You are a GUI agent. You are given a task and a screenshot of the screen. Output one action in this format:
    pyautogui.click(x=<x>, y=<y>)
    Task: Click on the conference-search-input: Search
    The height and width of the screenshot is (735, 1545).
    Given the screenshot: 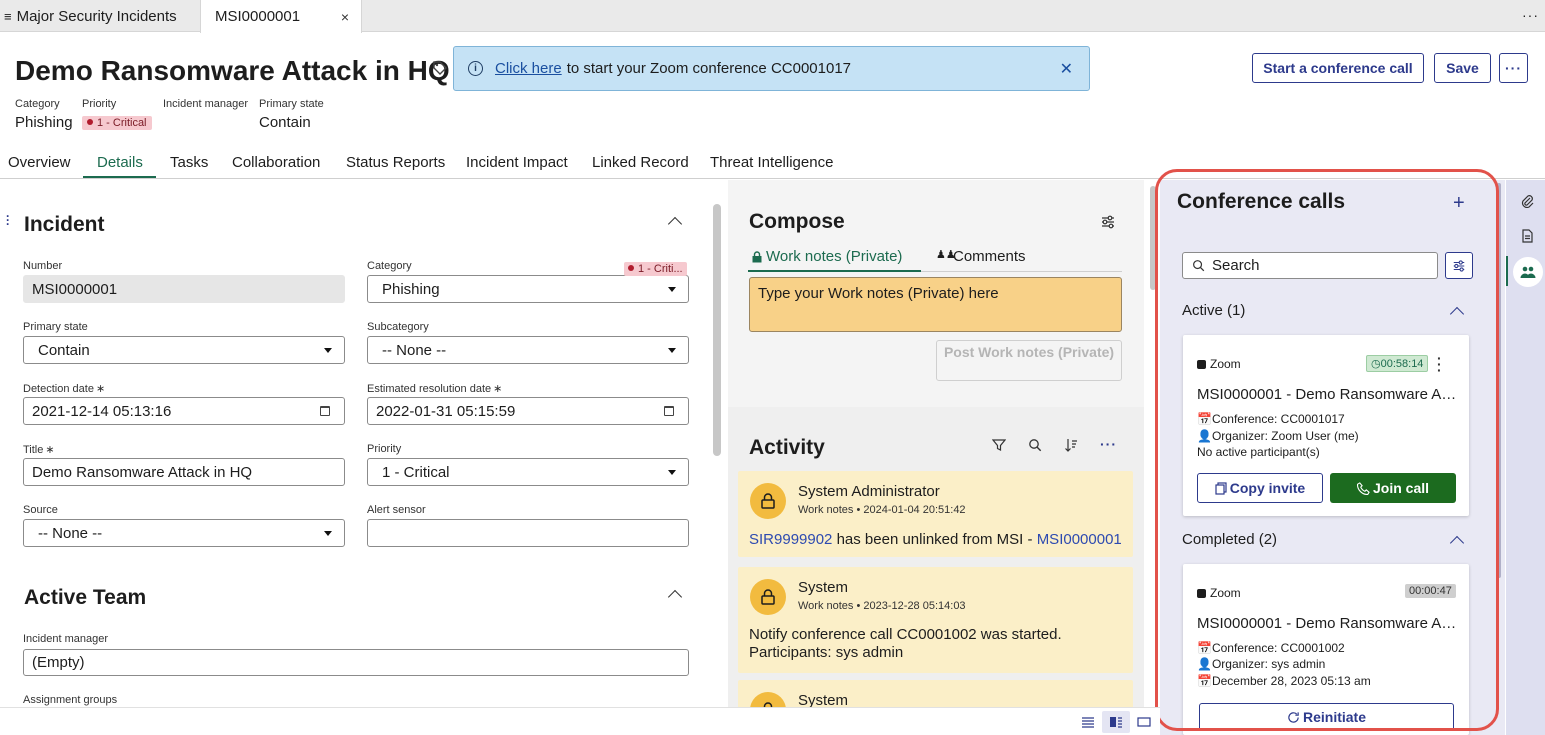 What is the action you would take?
    pyautogui.click(x=1310, y=265)
    